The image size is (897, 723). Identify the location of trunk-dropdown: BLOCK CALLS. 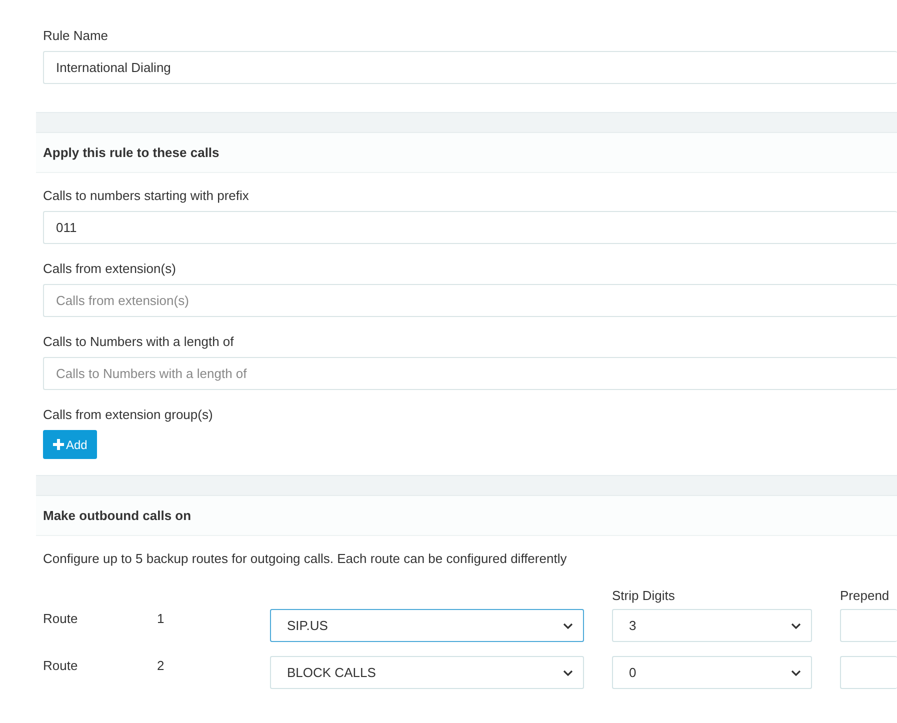
(427, 672).